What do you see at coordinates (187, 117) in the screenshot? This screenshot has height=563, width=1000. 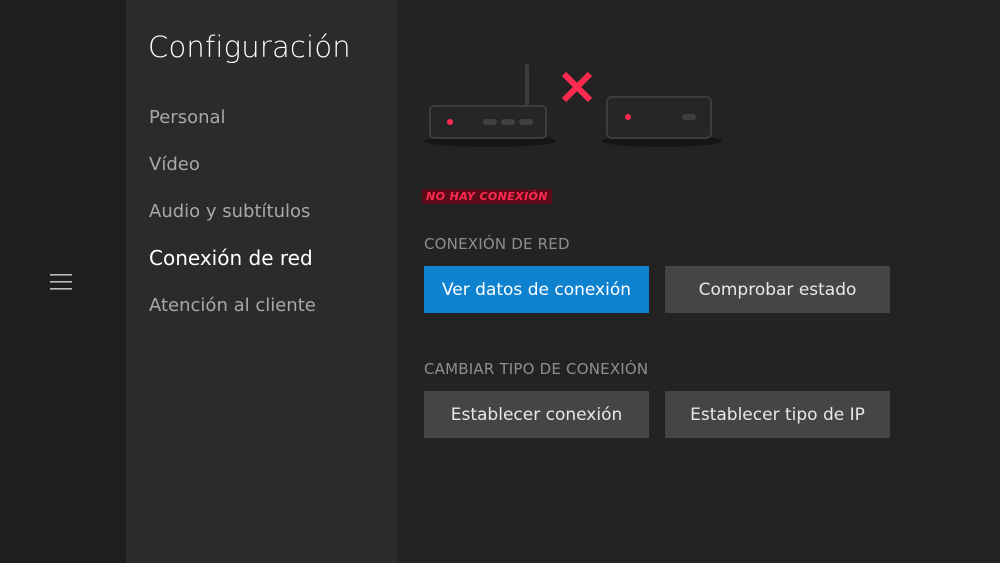 I see `nav-item-personal: Personal` at bounding box center [187, 117].